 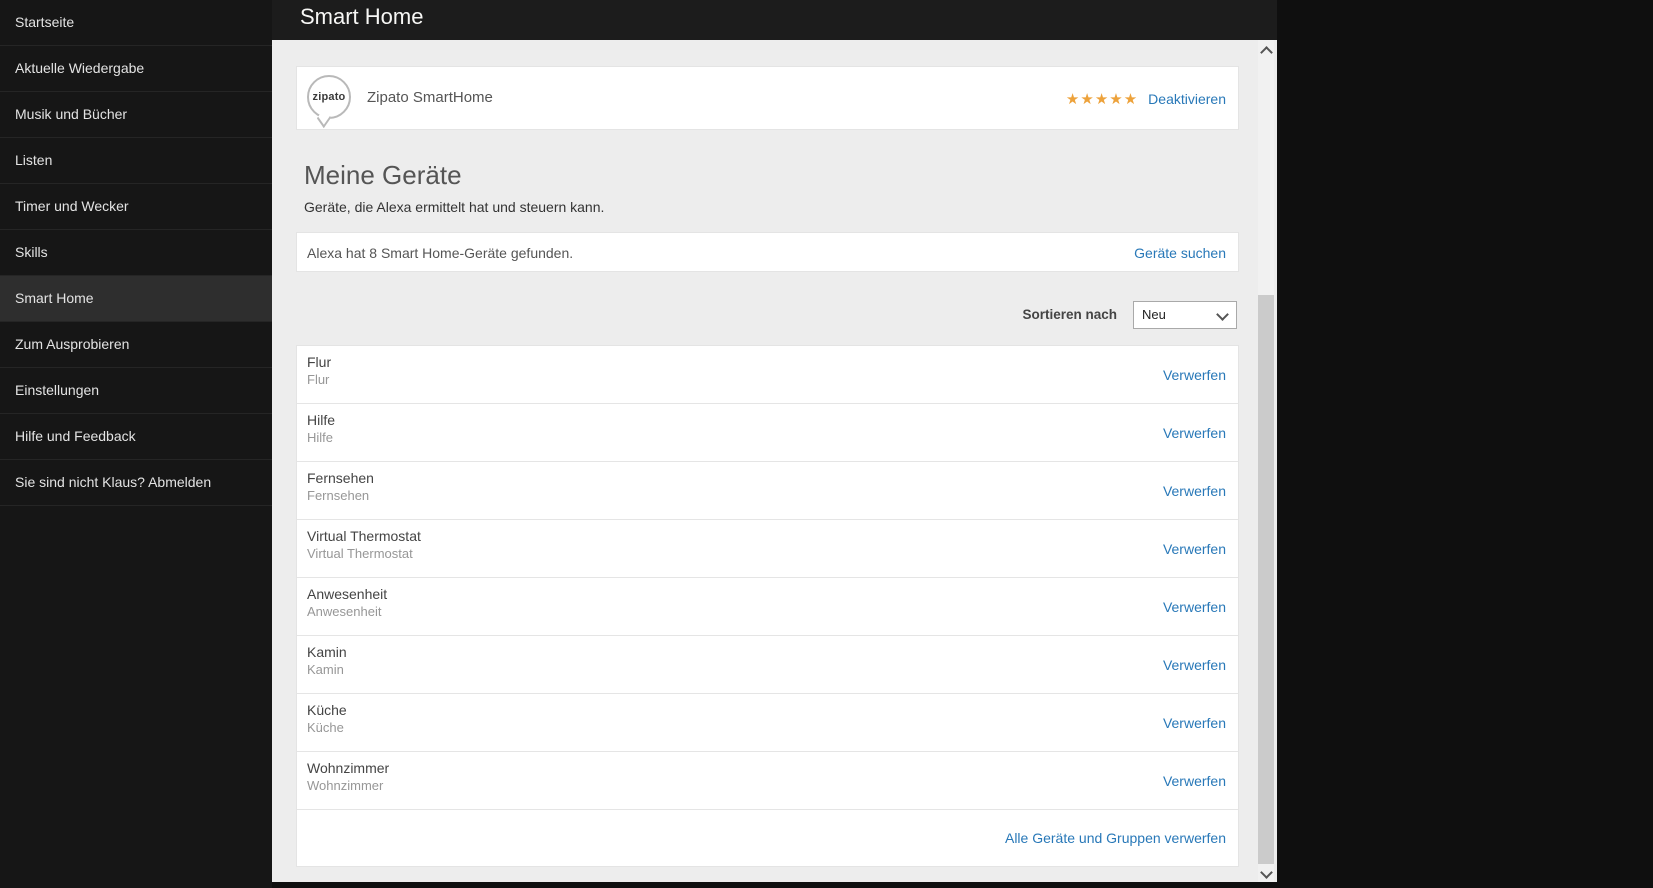 What do you see at coordinates (767, 315) in the screenshot?
I see `sort-row: Sortieren nach Neu` at bounding box center [767, 315].